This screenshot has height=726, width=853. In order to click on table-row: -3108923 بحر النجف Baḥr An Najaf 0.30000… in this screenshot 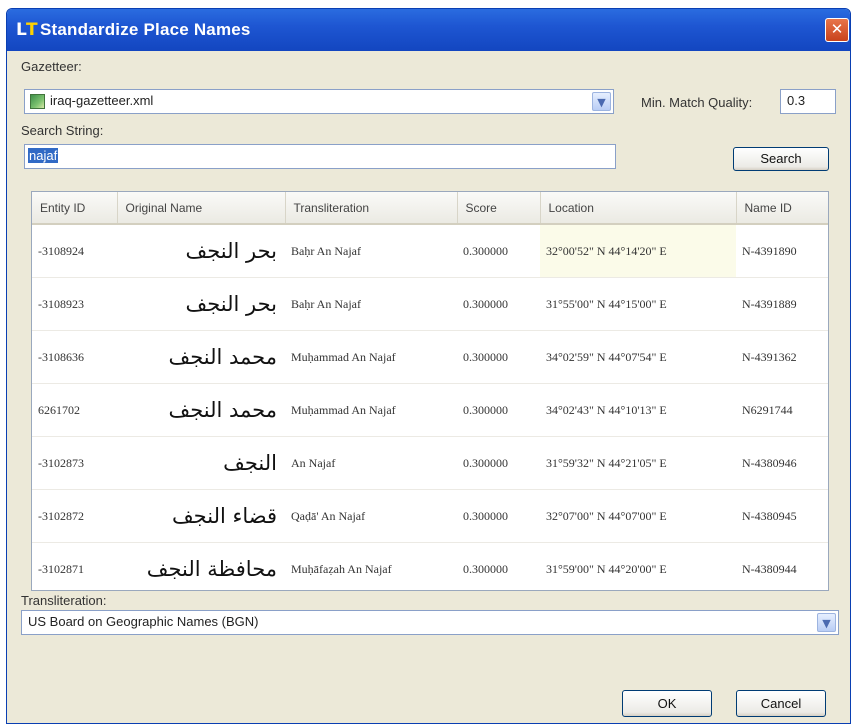, I will do `click(430, 304)`.